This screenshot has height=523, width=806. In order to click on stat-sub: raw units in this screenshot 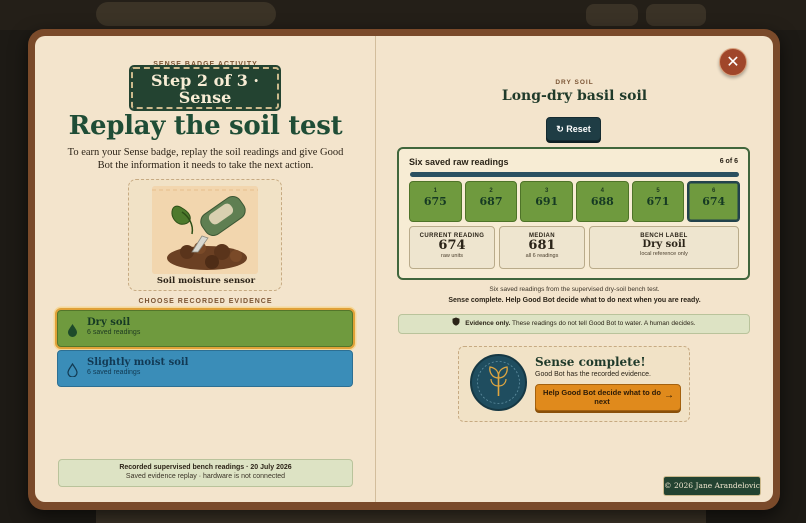, I will do `click(451, 256)`.